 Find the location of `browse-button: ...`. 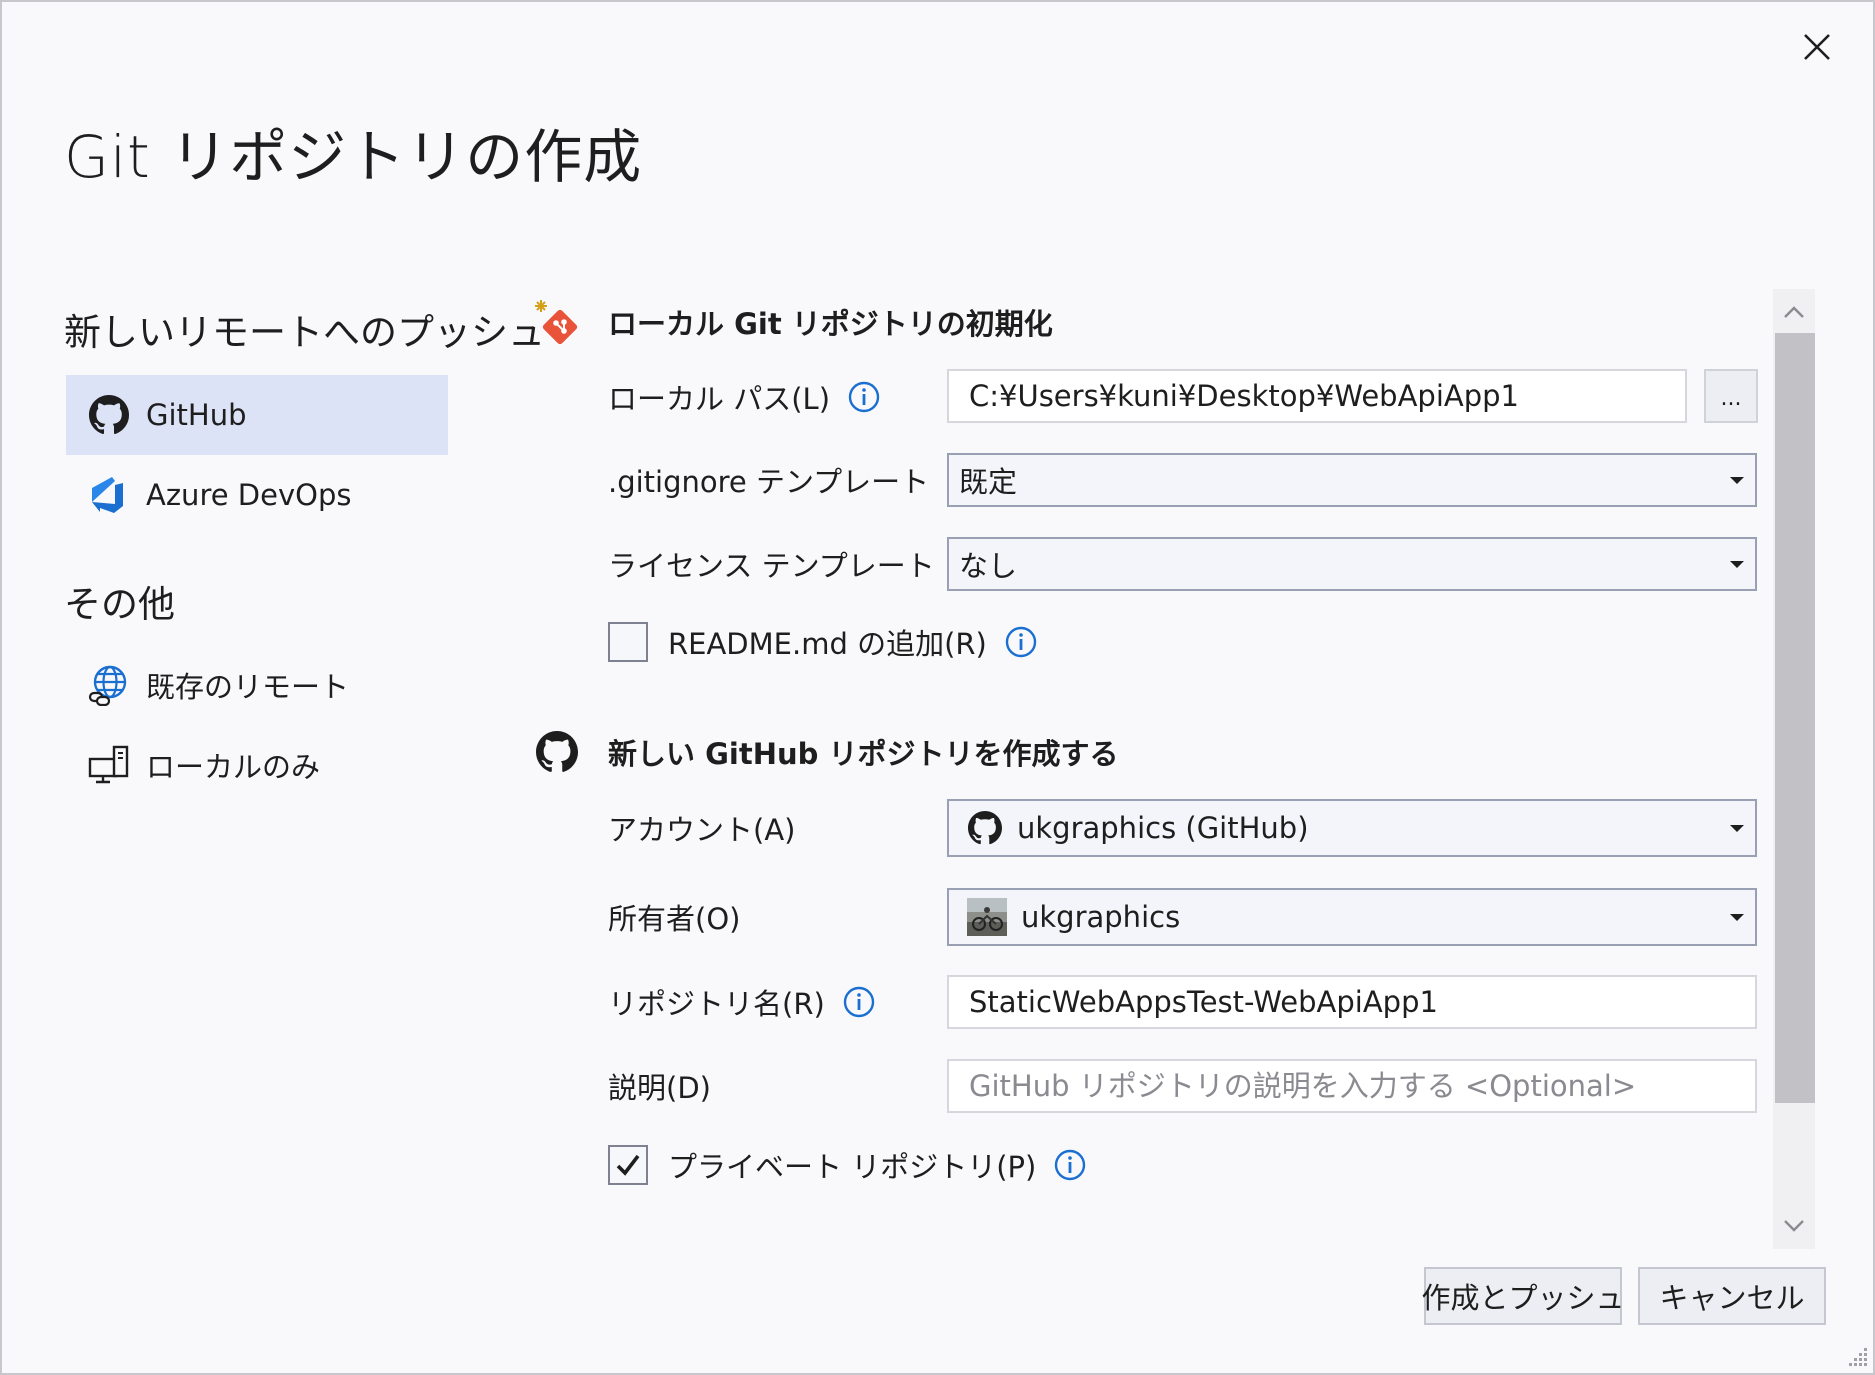

browse-button: ... is located at coordinates (1731, 396).